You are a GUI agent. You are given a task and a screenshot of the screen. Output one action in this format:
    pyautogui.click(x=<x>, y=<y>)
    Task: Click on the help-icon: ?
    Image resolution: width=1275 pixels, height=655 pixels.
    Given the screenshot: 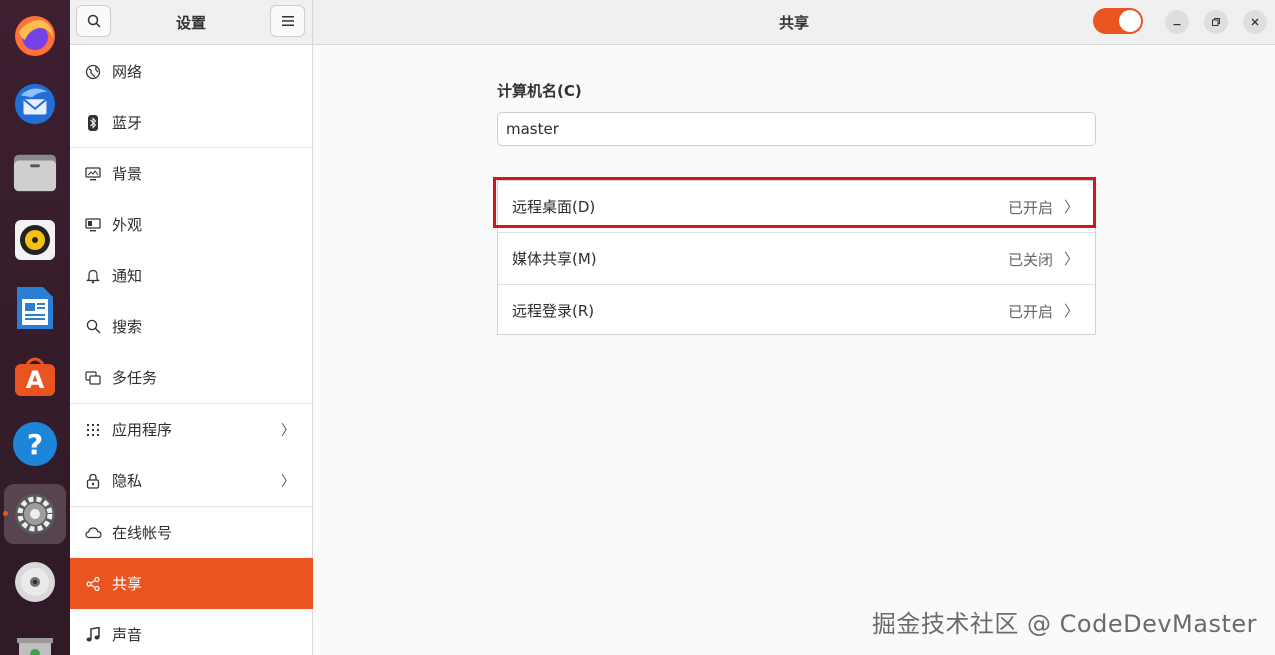 What is the action you would take?
    pyautogui.click(x=35, y=444)
    